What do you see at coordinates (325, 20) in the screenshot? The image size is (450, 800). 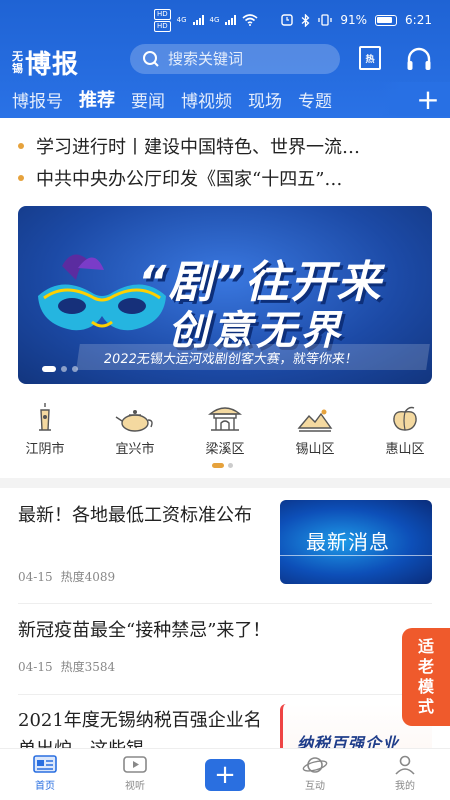 I see `vibrate-icon` at bounding box center [325, 20].